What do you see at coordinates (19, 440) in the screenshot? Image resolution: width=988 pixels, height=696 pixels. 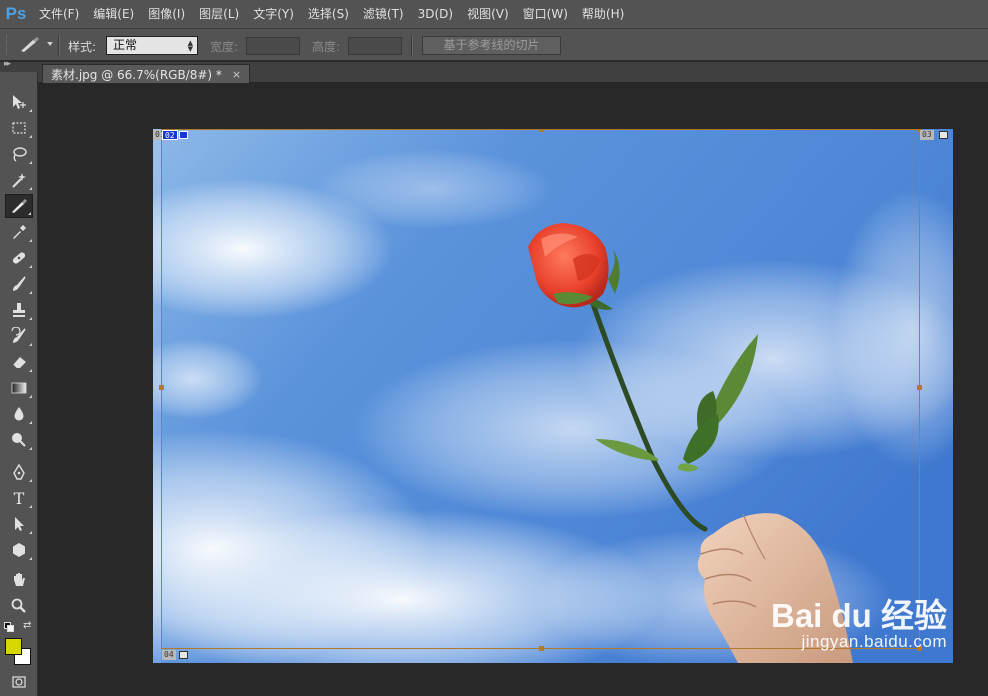 I see `dodge-tool-icon` at bounding box center [19, 440].